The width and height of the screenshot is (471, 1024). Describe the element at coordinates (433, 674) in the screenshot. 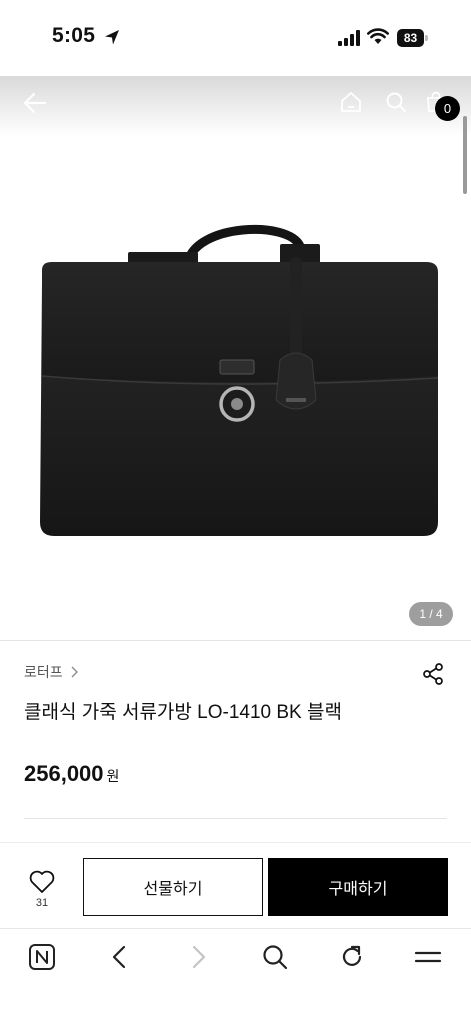

I see `share-icon` at that location.